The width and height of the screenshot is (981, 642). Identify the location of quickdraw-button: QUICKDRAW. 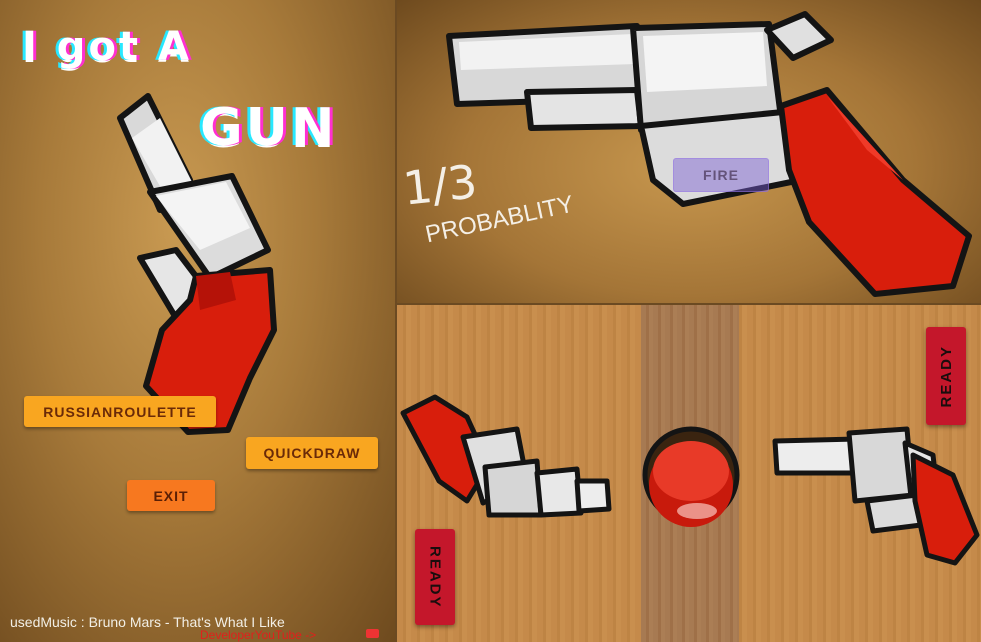
(312, 453).